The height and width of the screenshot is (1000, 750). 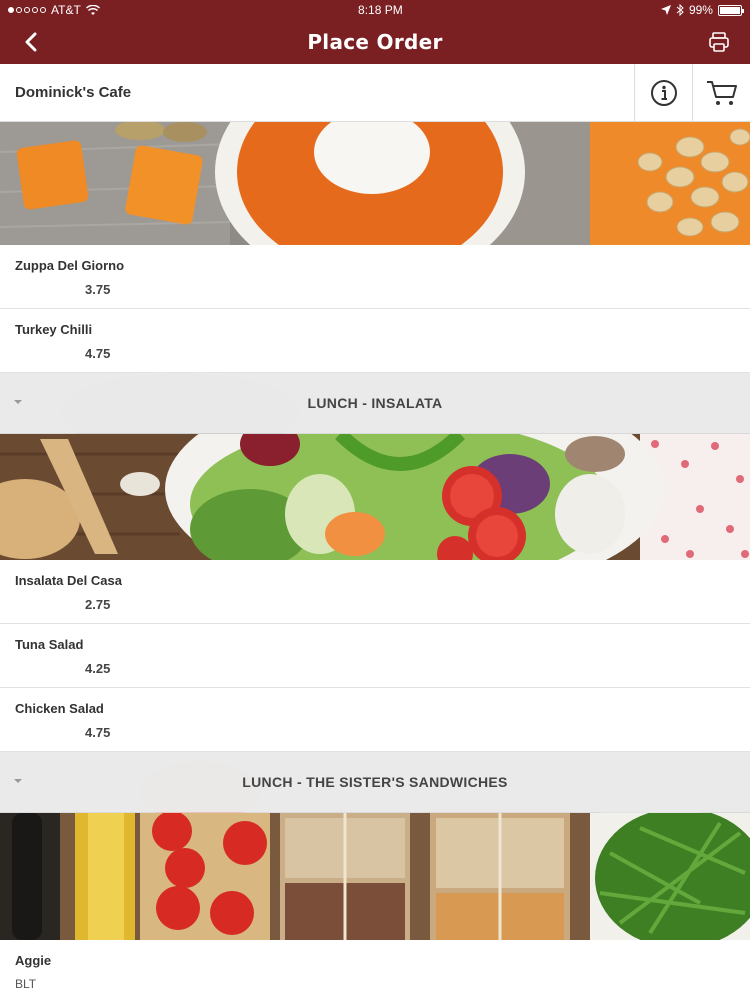 What do you see at coordinates (680, 10) in the screenshot?
I see `bluetooth-icon` at bounding box center [680, 10].